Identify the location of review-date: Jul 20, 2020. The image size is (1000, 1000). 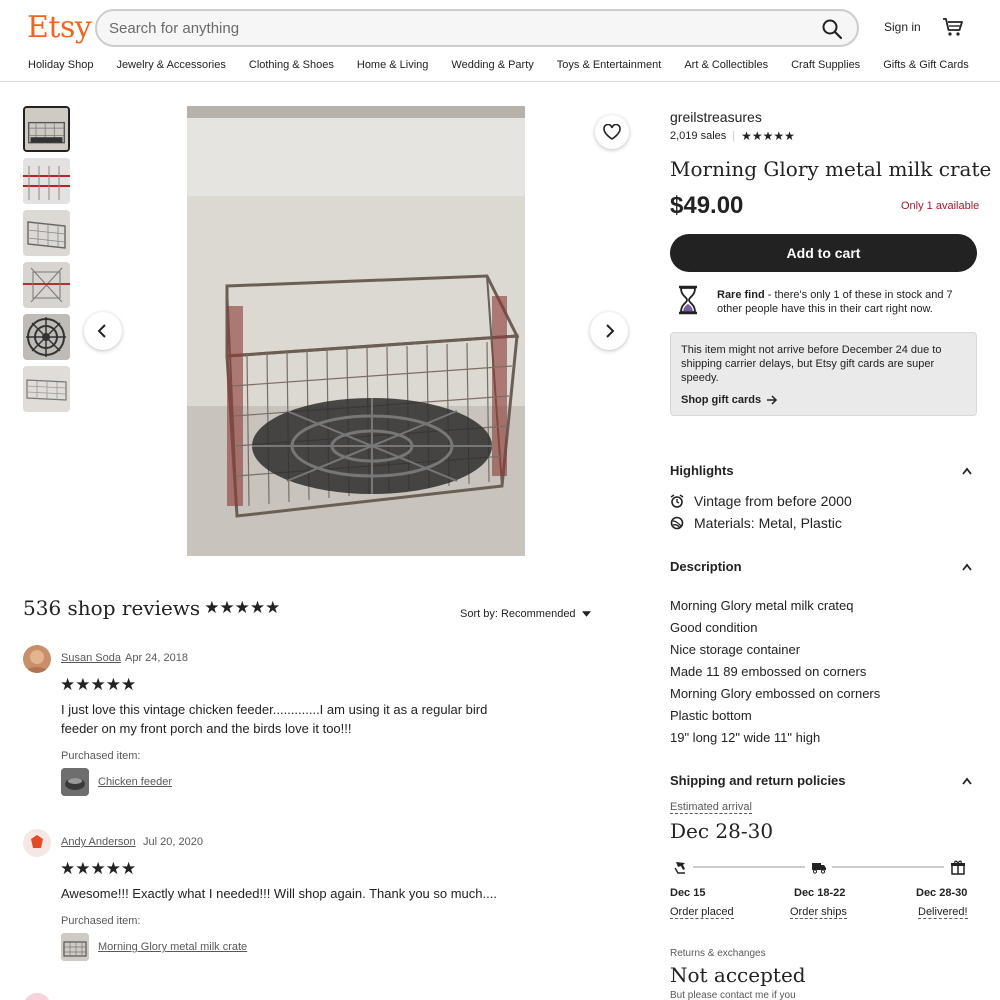
(173, 842).